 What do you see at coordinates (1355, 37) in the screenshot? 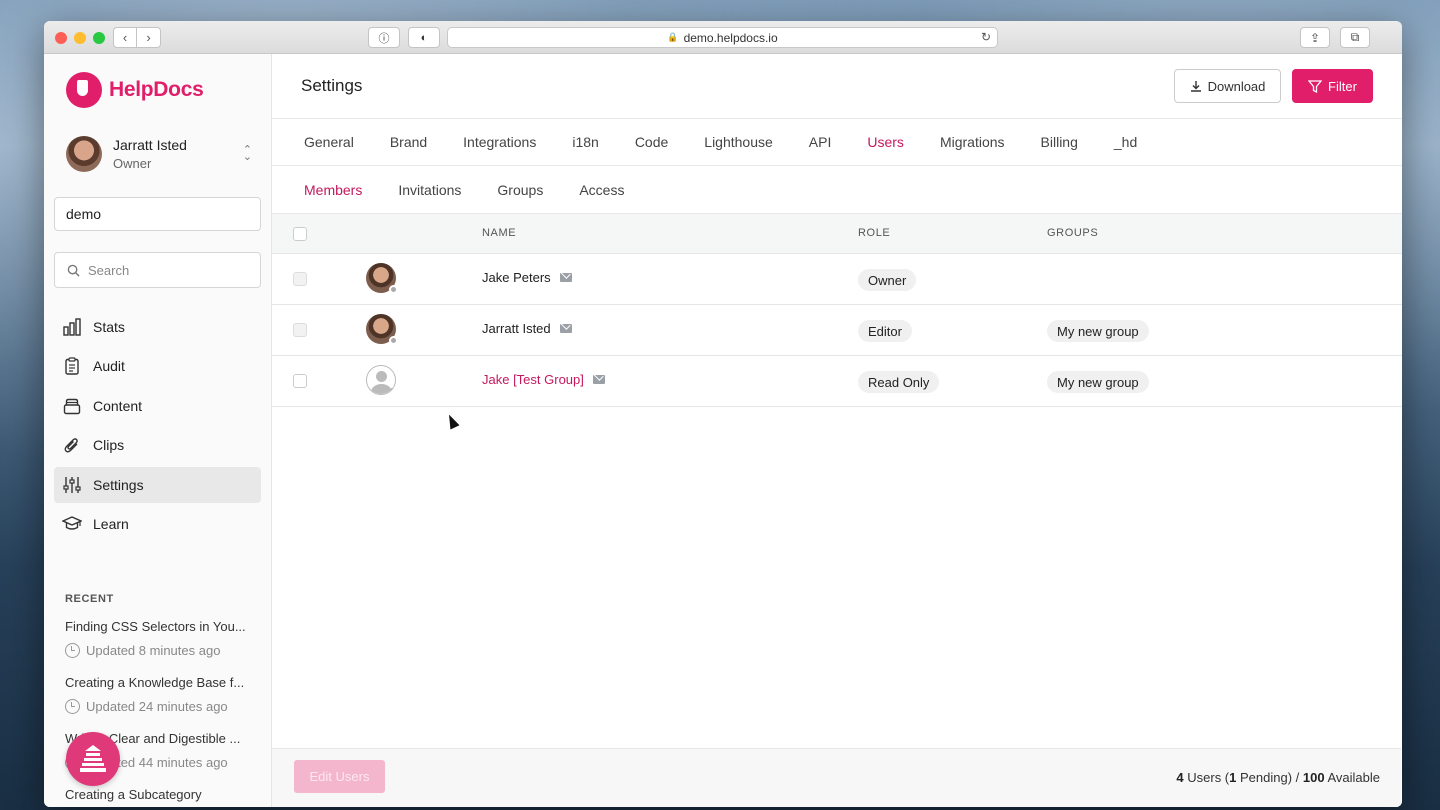
I see `tabs-overview-button: ⧉` at bounding box center [1355, 37].